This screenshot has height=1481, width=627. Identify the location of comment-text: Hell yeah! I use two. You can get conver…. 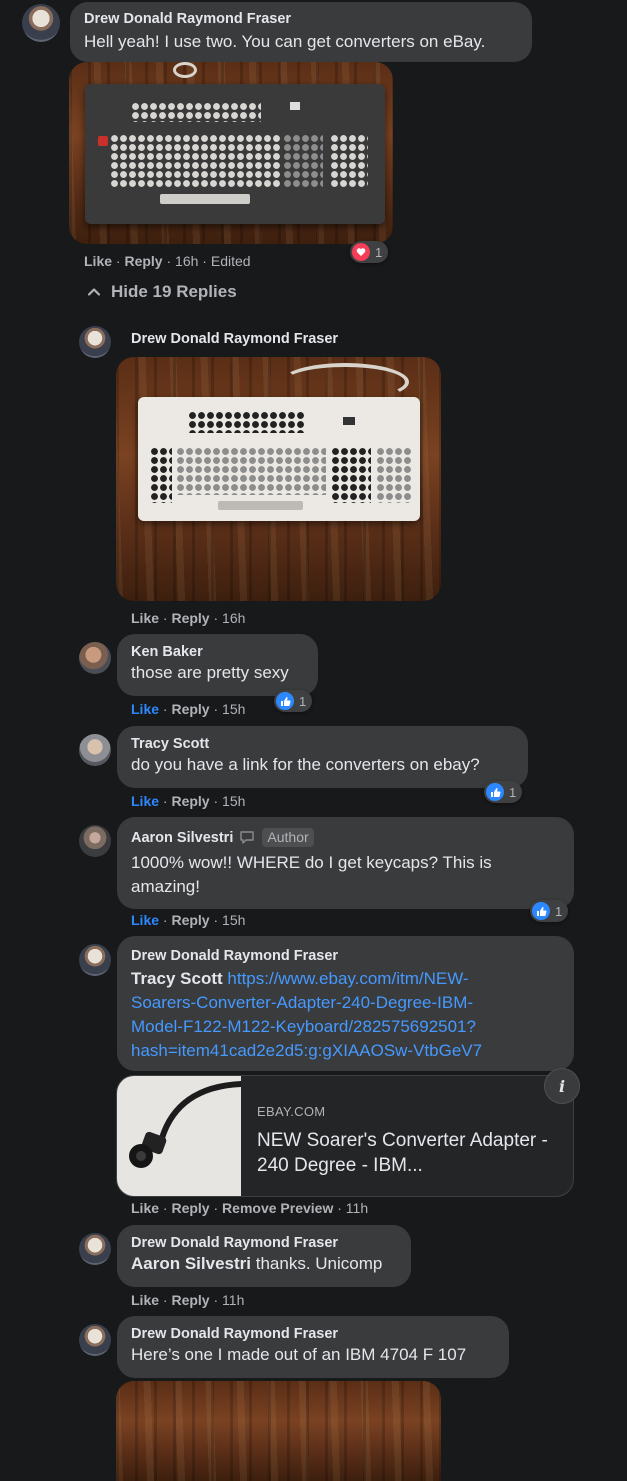
(285, 41).